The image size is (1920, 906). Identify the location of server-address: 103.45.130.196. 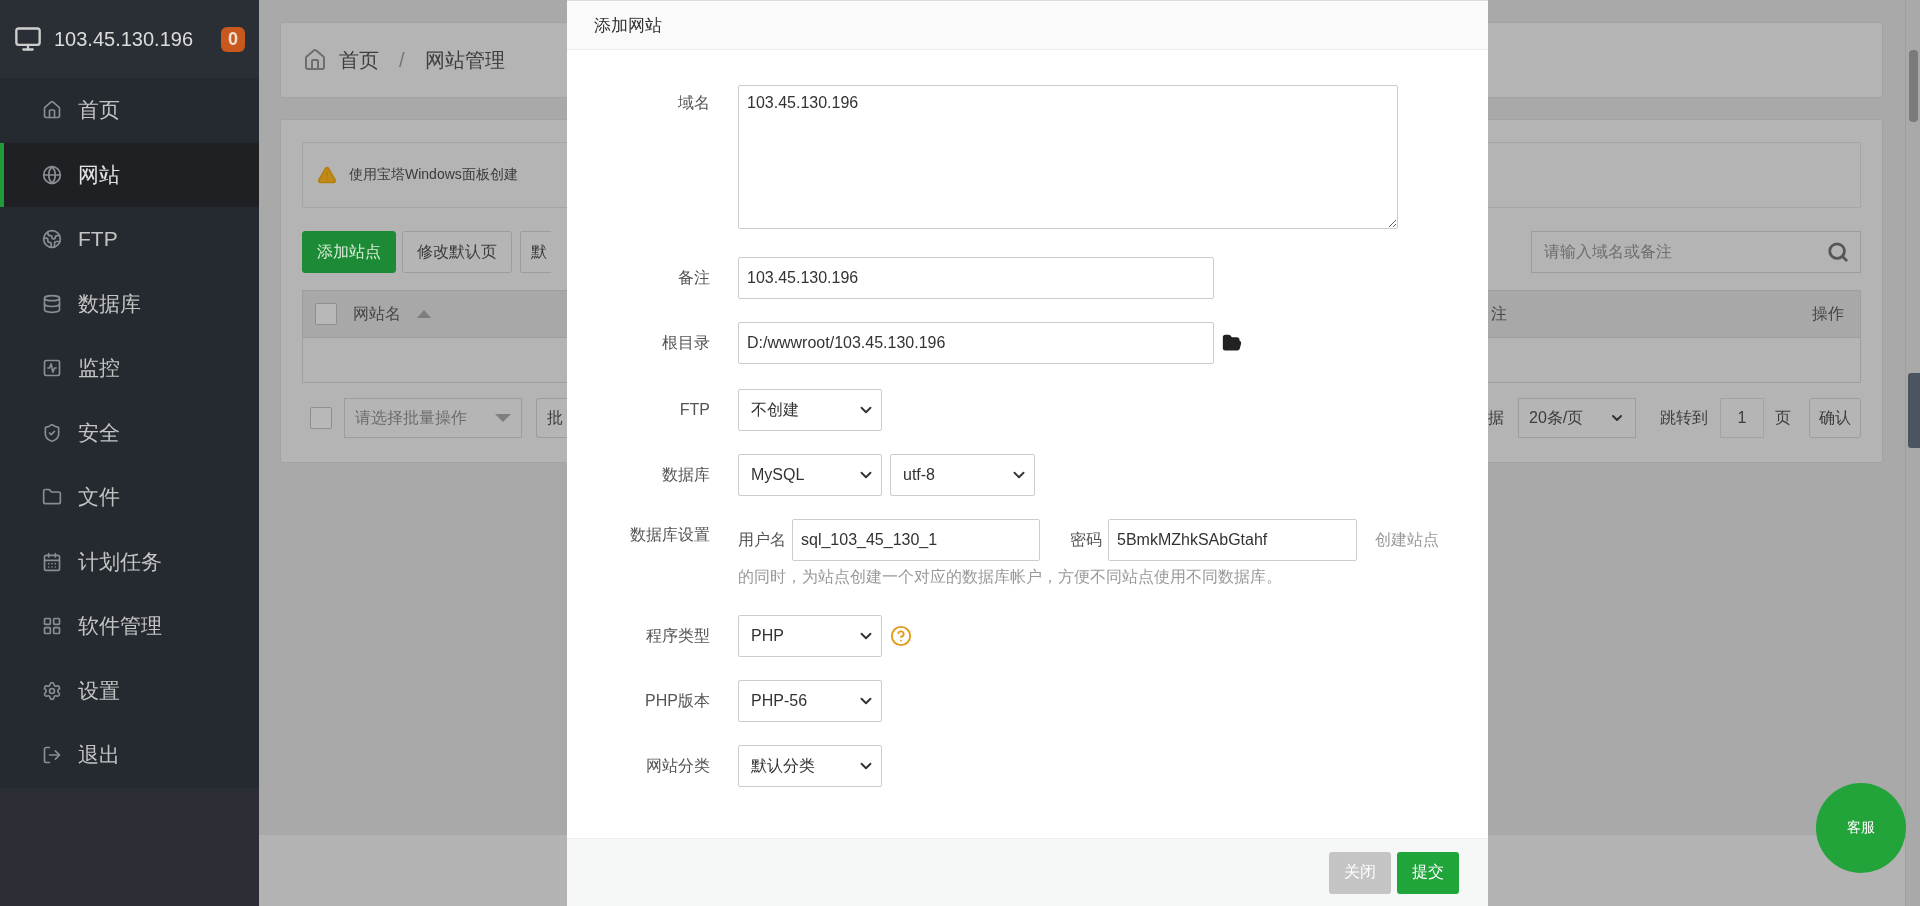
(124, 39).